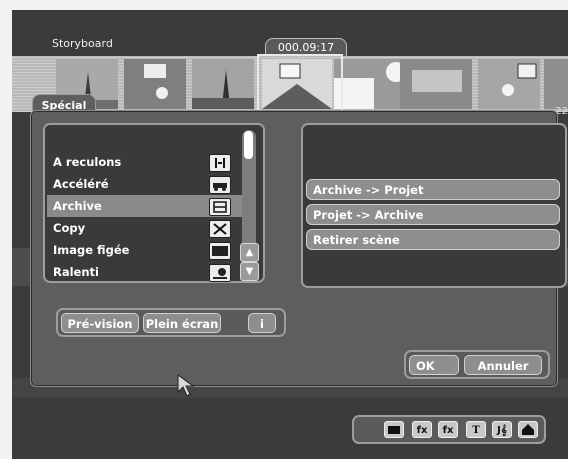  I want to click on info-icon: i, so click(262, 324).